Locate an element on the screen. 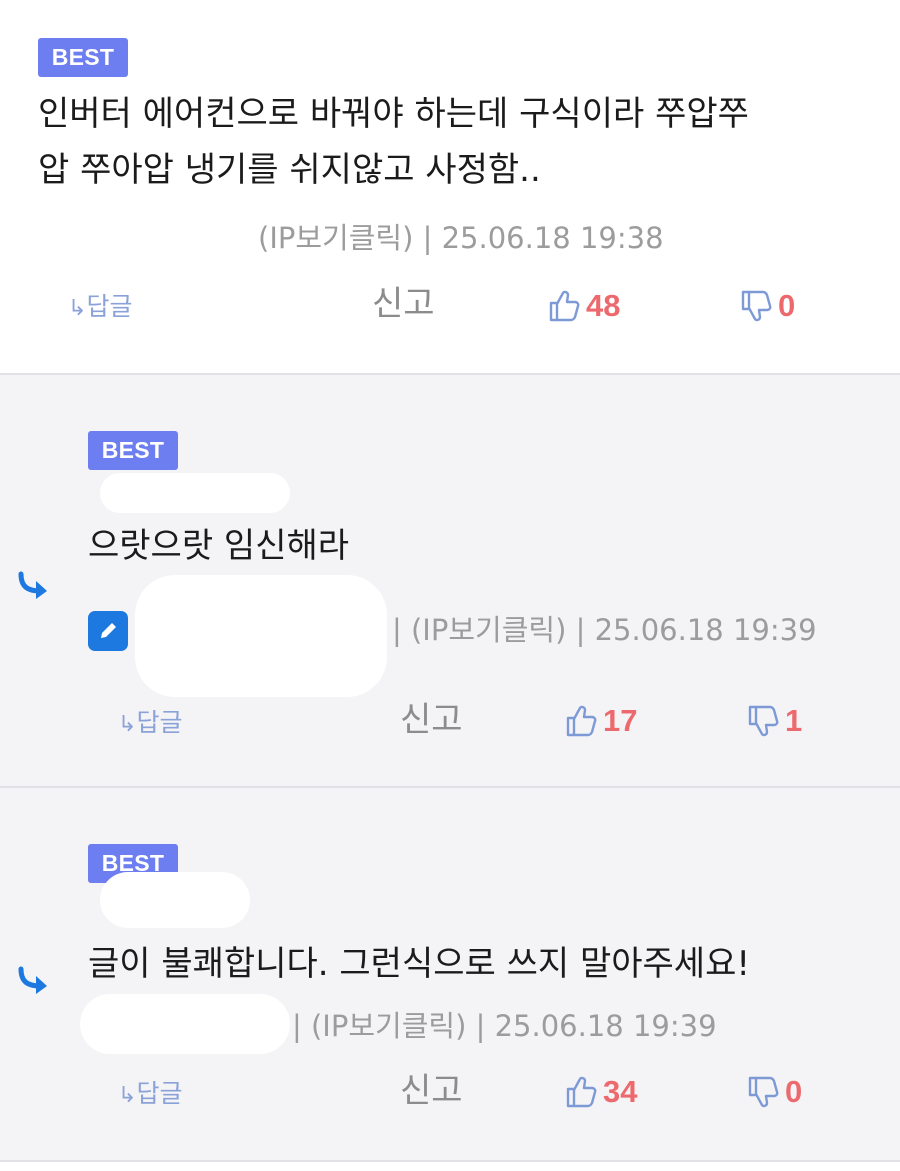 The width and height of the screenshot is (900, 1171). dislike-count: 1 is located at coordinates (794, 720).